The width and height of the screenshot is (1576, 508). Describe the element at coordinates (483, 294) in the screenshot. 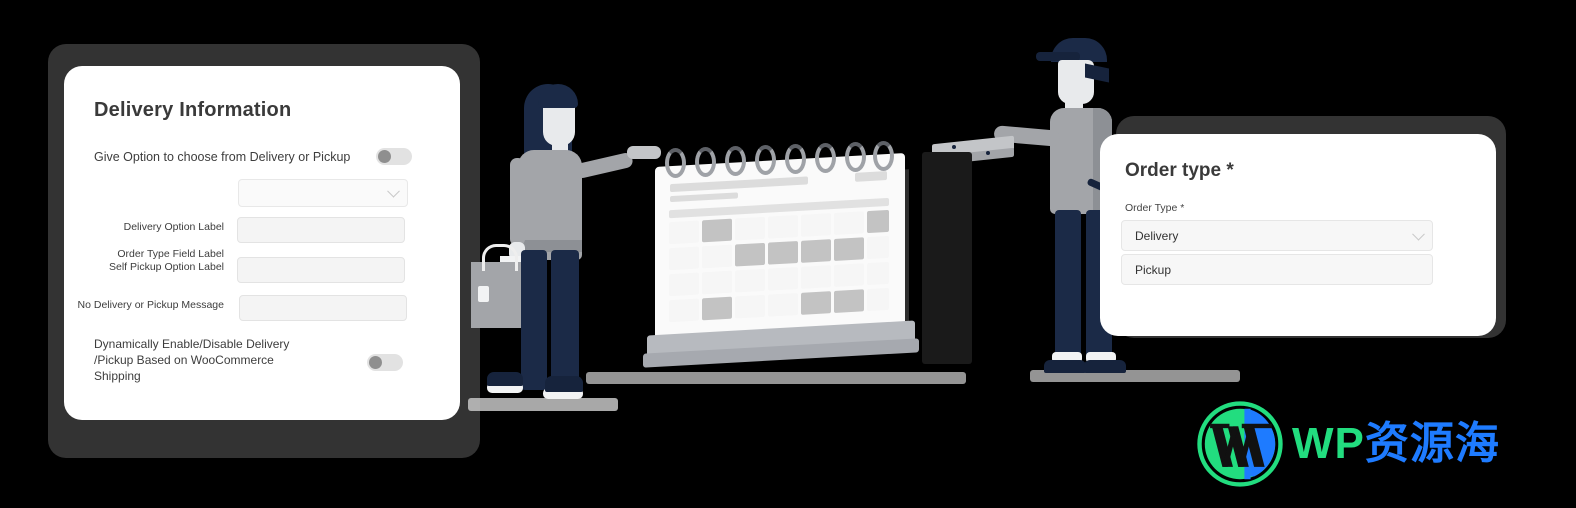

I see `shopping-bag-tag` at that location.